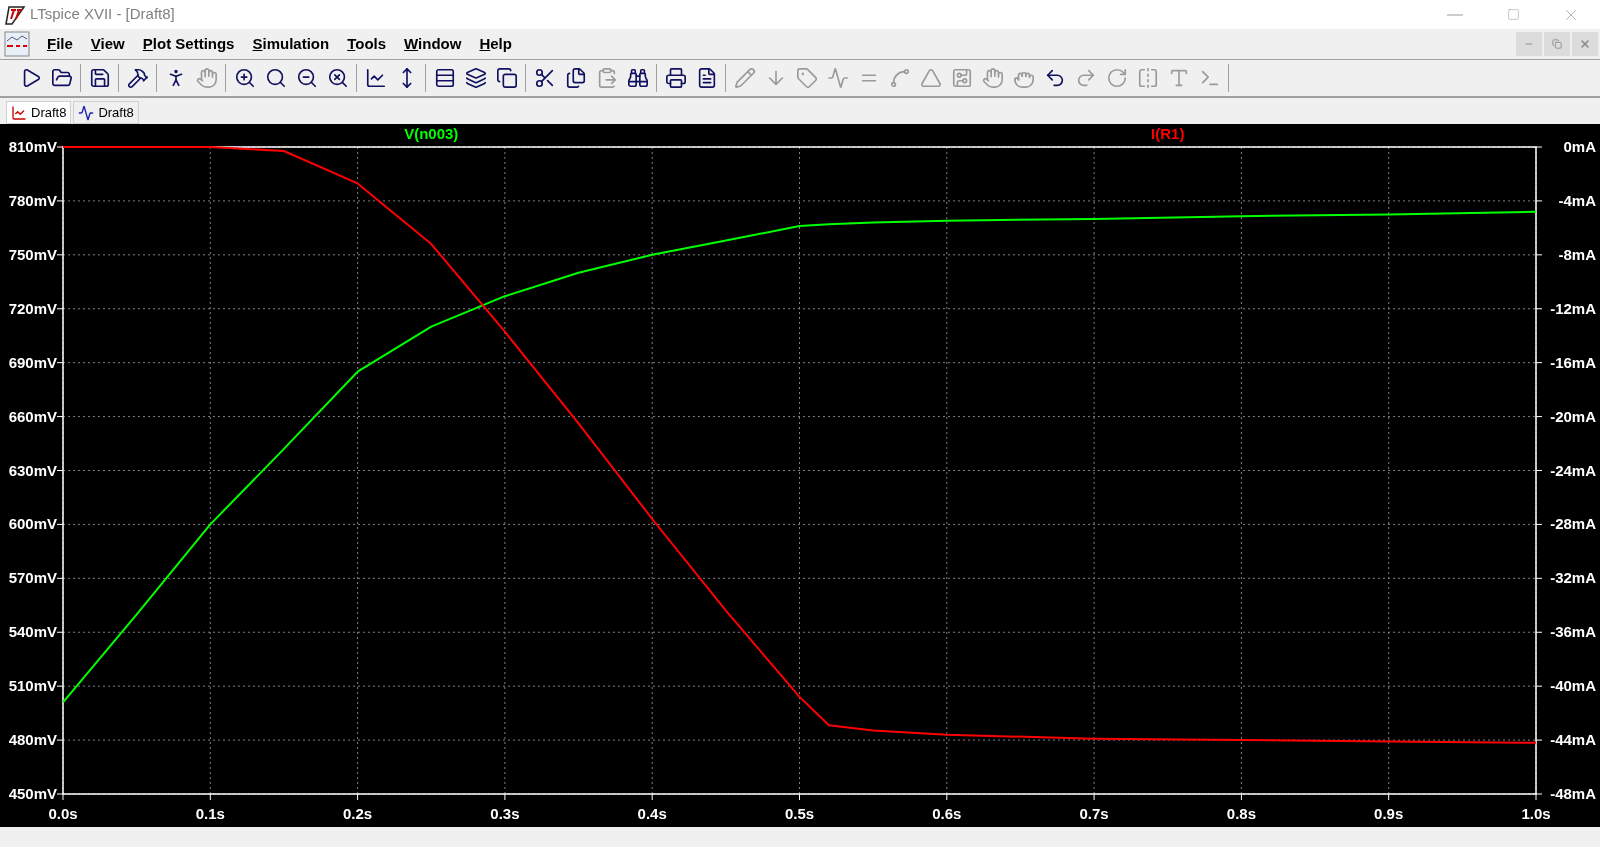 Image resolution: width=1600 pixels, height=847 pixels. Describe the element at coordinates (32, 308) in the screenshot. I see `left-axis-label: 720mV` at that location.